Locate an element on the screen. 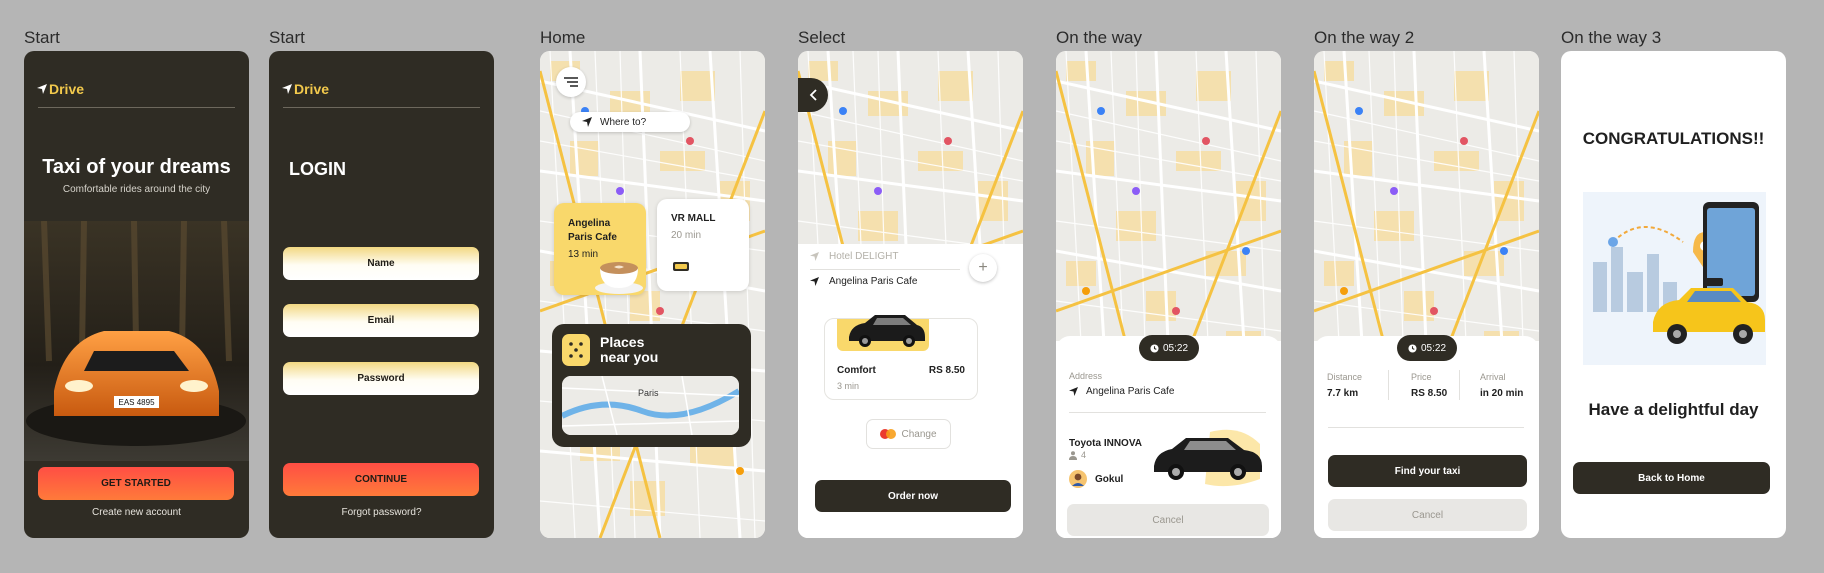 This screenshot has height=573, width=1824. change-label: Change is located at coordinates (919, 434).